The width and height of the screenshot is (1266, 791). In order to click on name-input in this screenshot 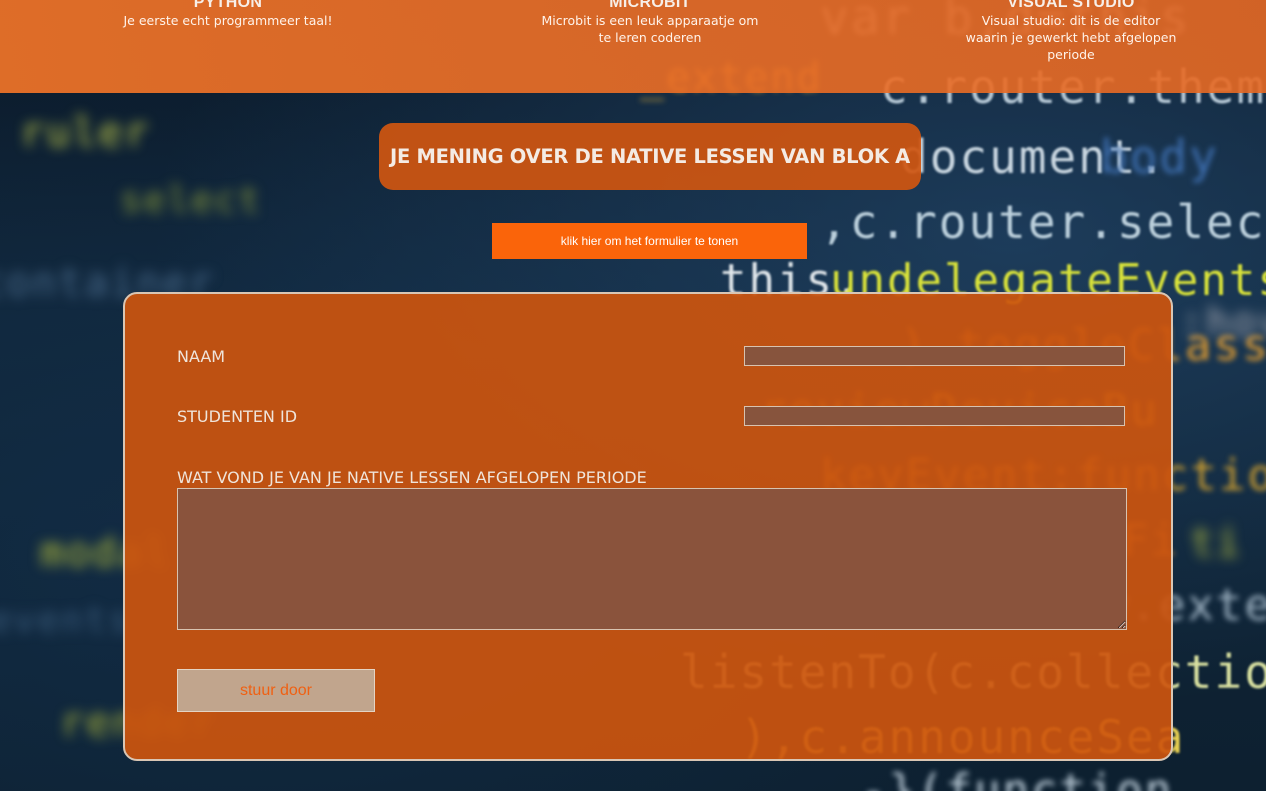, I will do `click(934, 356)`.